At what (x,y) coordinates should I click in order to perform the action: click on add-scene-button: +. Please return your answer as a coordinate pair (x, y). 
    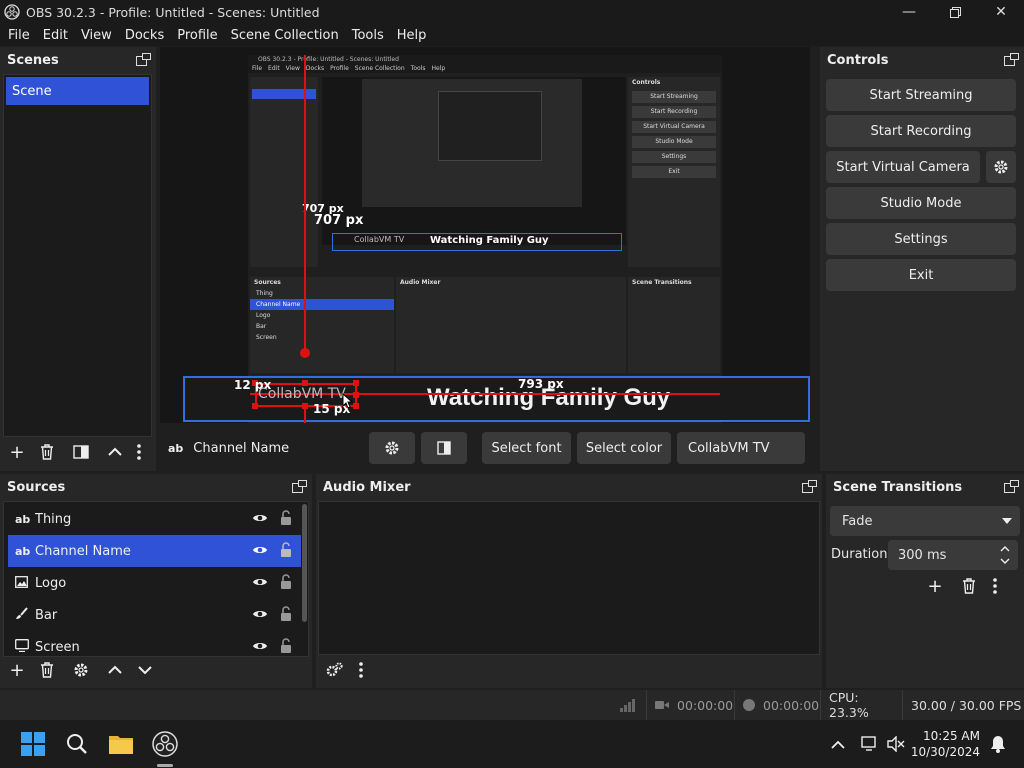
    Looking at the image, I should click on (17, 452).